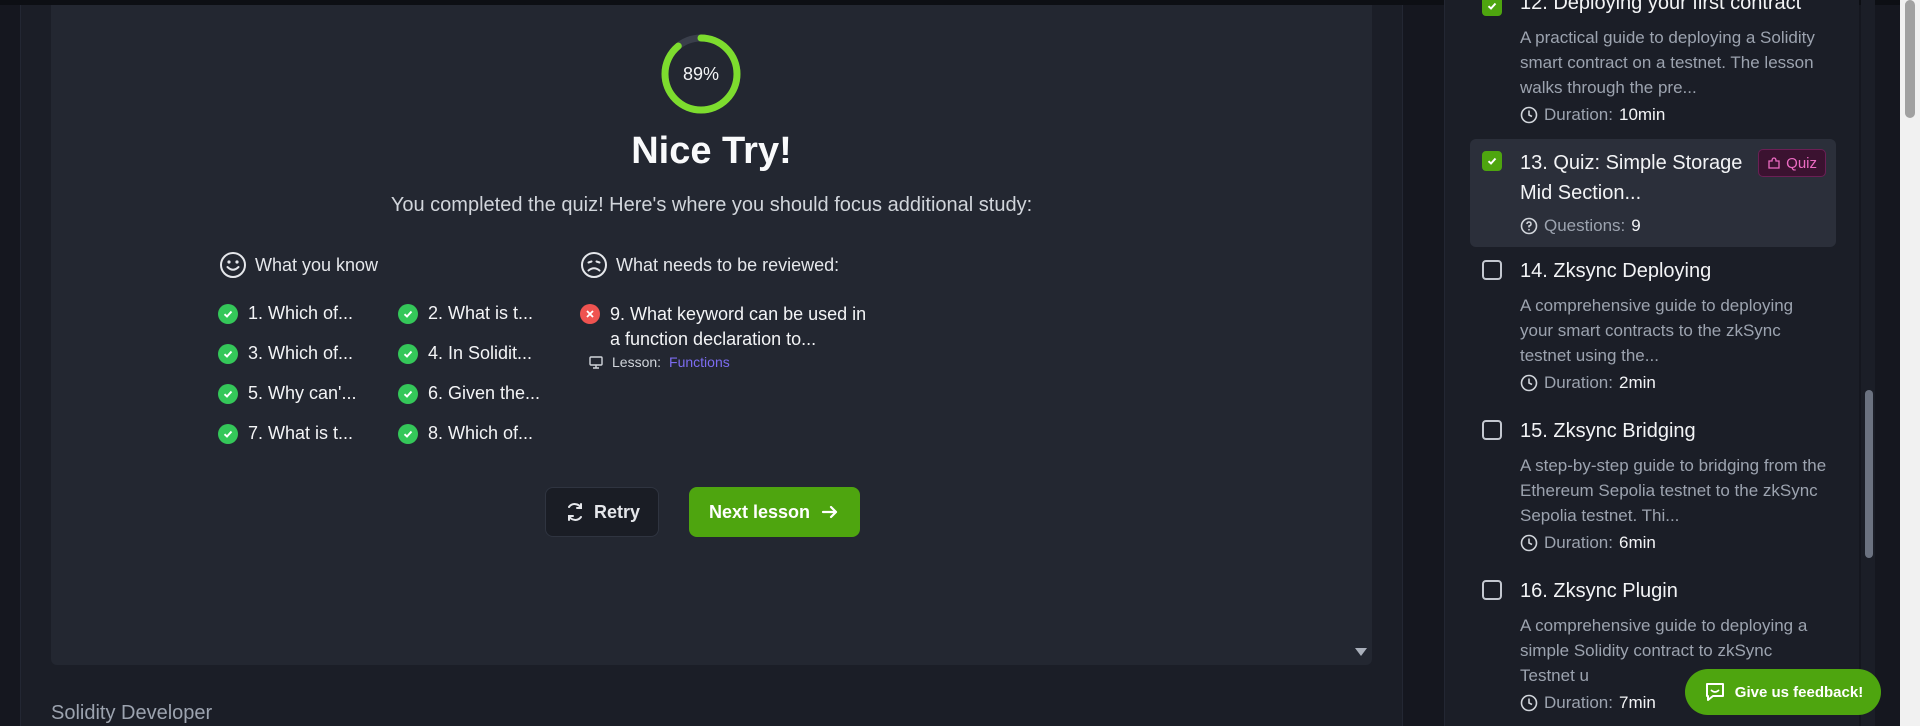  Describe the element at coordinates (1714, 692) in the screenshot. I see `chat-smile-icon` at that location.